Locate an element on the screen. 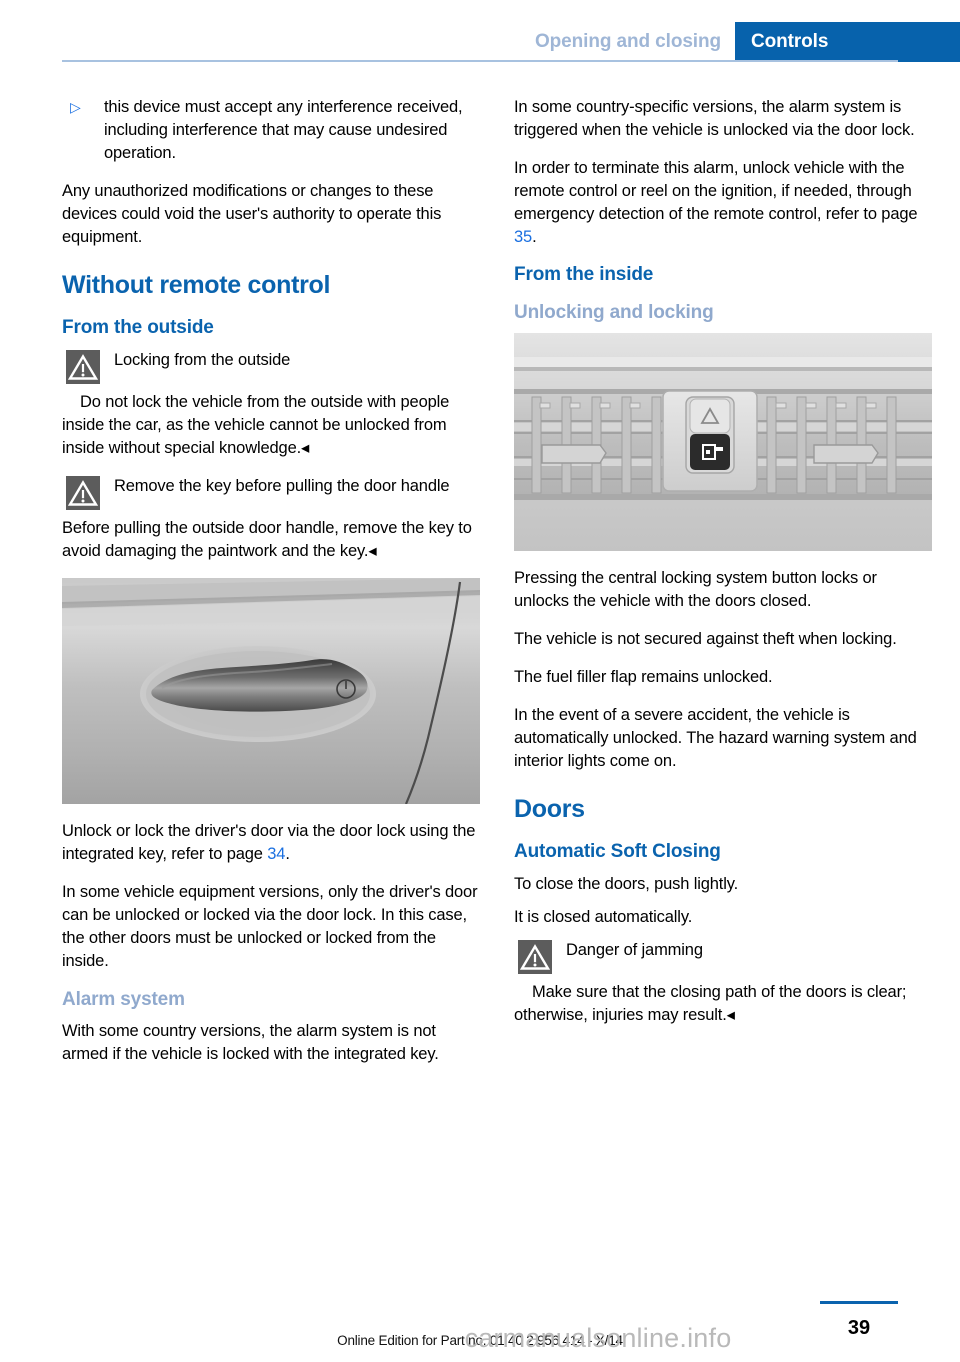 Image resolution: width=960 pixels, height=1362 pixels. figure-door-handle is located at coordinates (271, 691).